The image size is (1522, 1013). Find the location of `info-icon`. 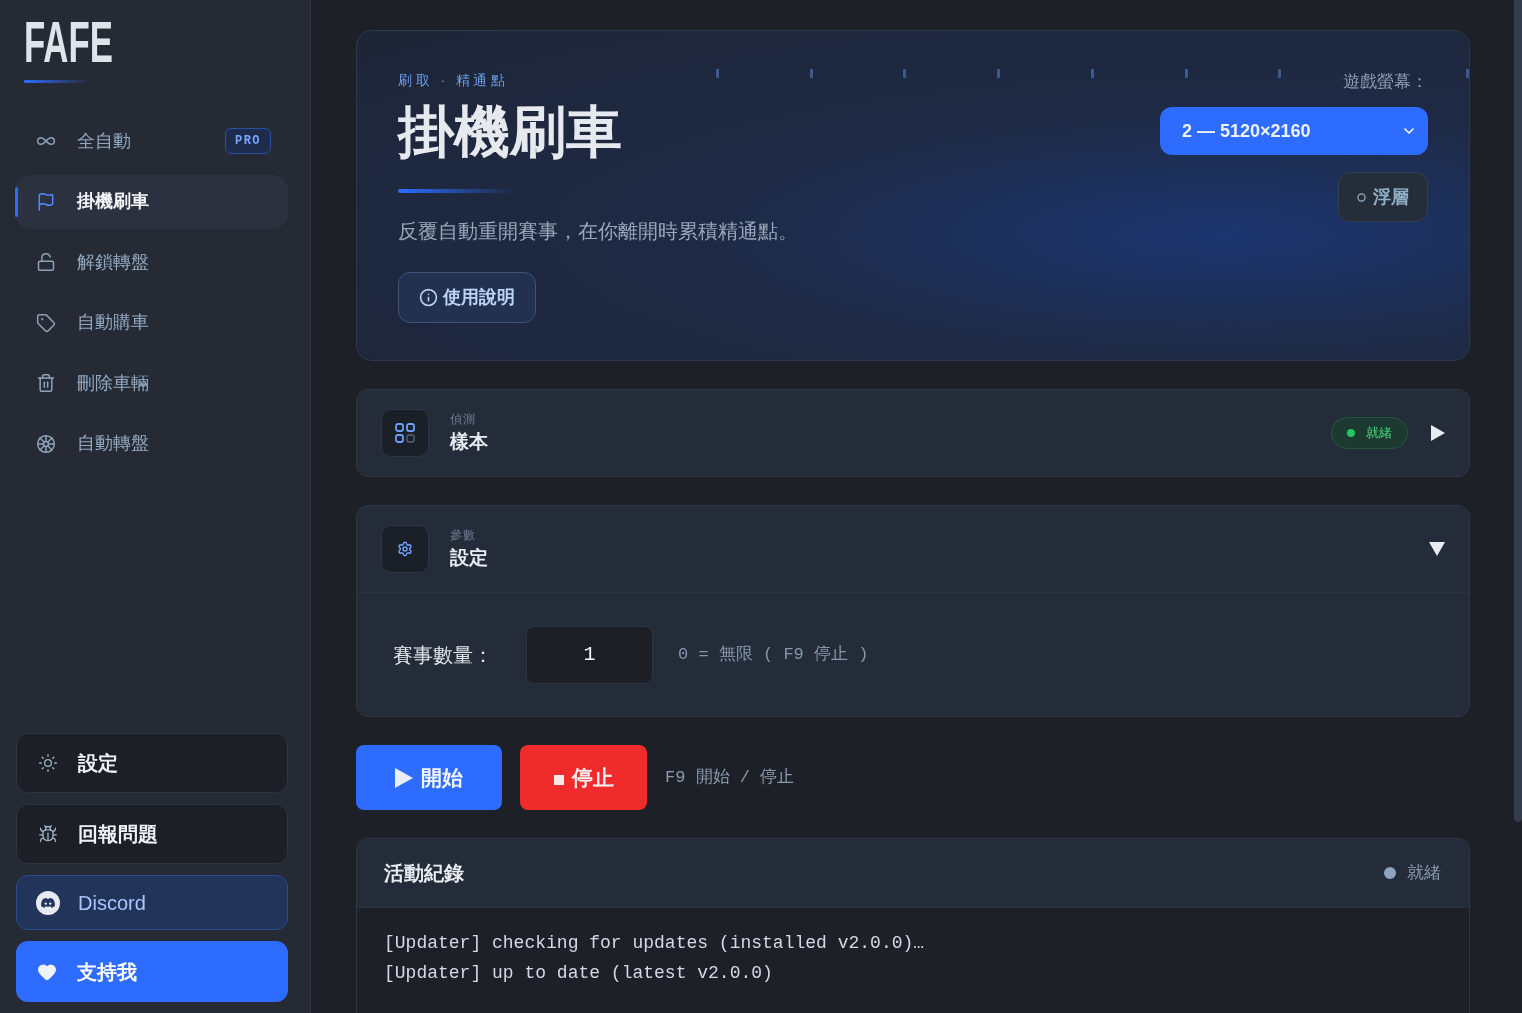

info-icon is located at coordinates (428, 297).